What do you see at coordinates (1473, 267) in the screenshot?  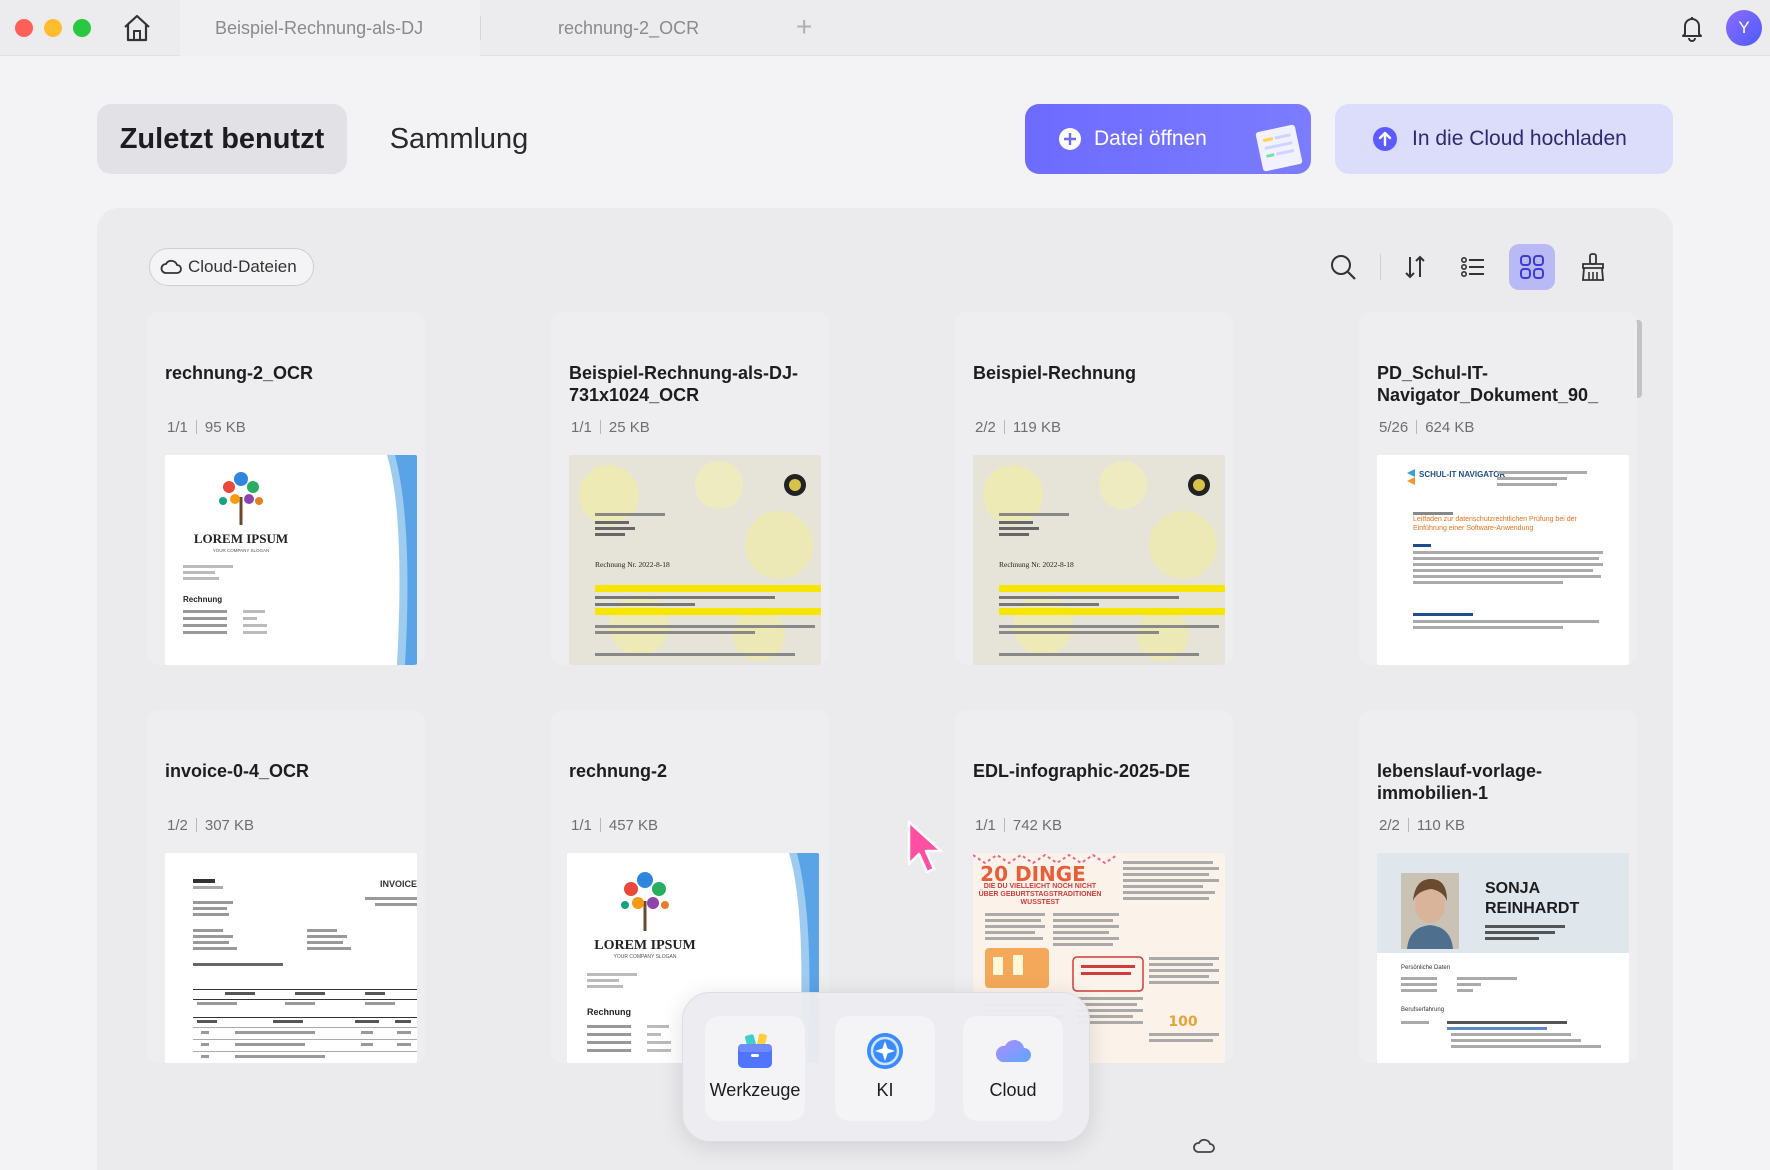 I see `list-view-icon` at bounding box center [1473, 267].